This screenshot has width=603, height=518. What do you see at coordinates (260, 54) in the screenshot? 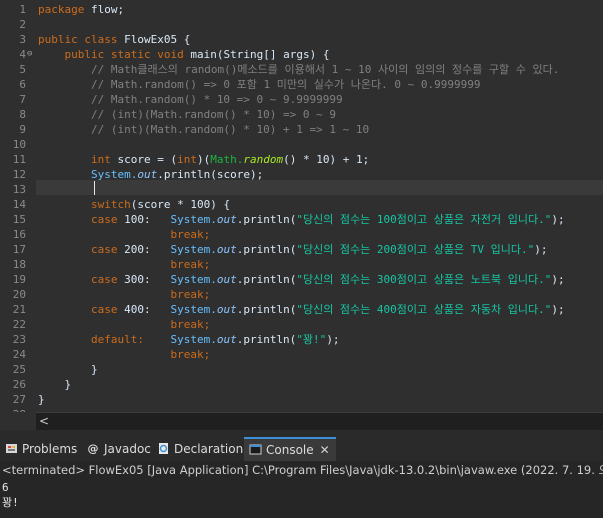
I see `method-signature: main(String[] args) {` at bounding box center [260, 54].